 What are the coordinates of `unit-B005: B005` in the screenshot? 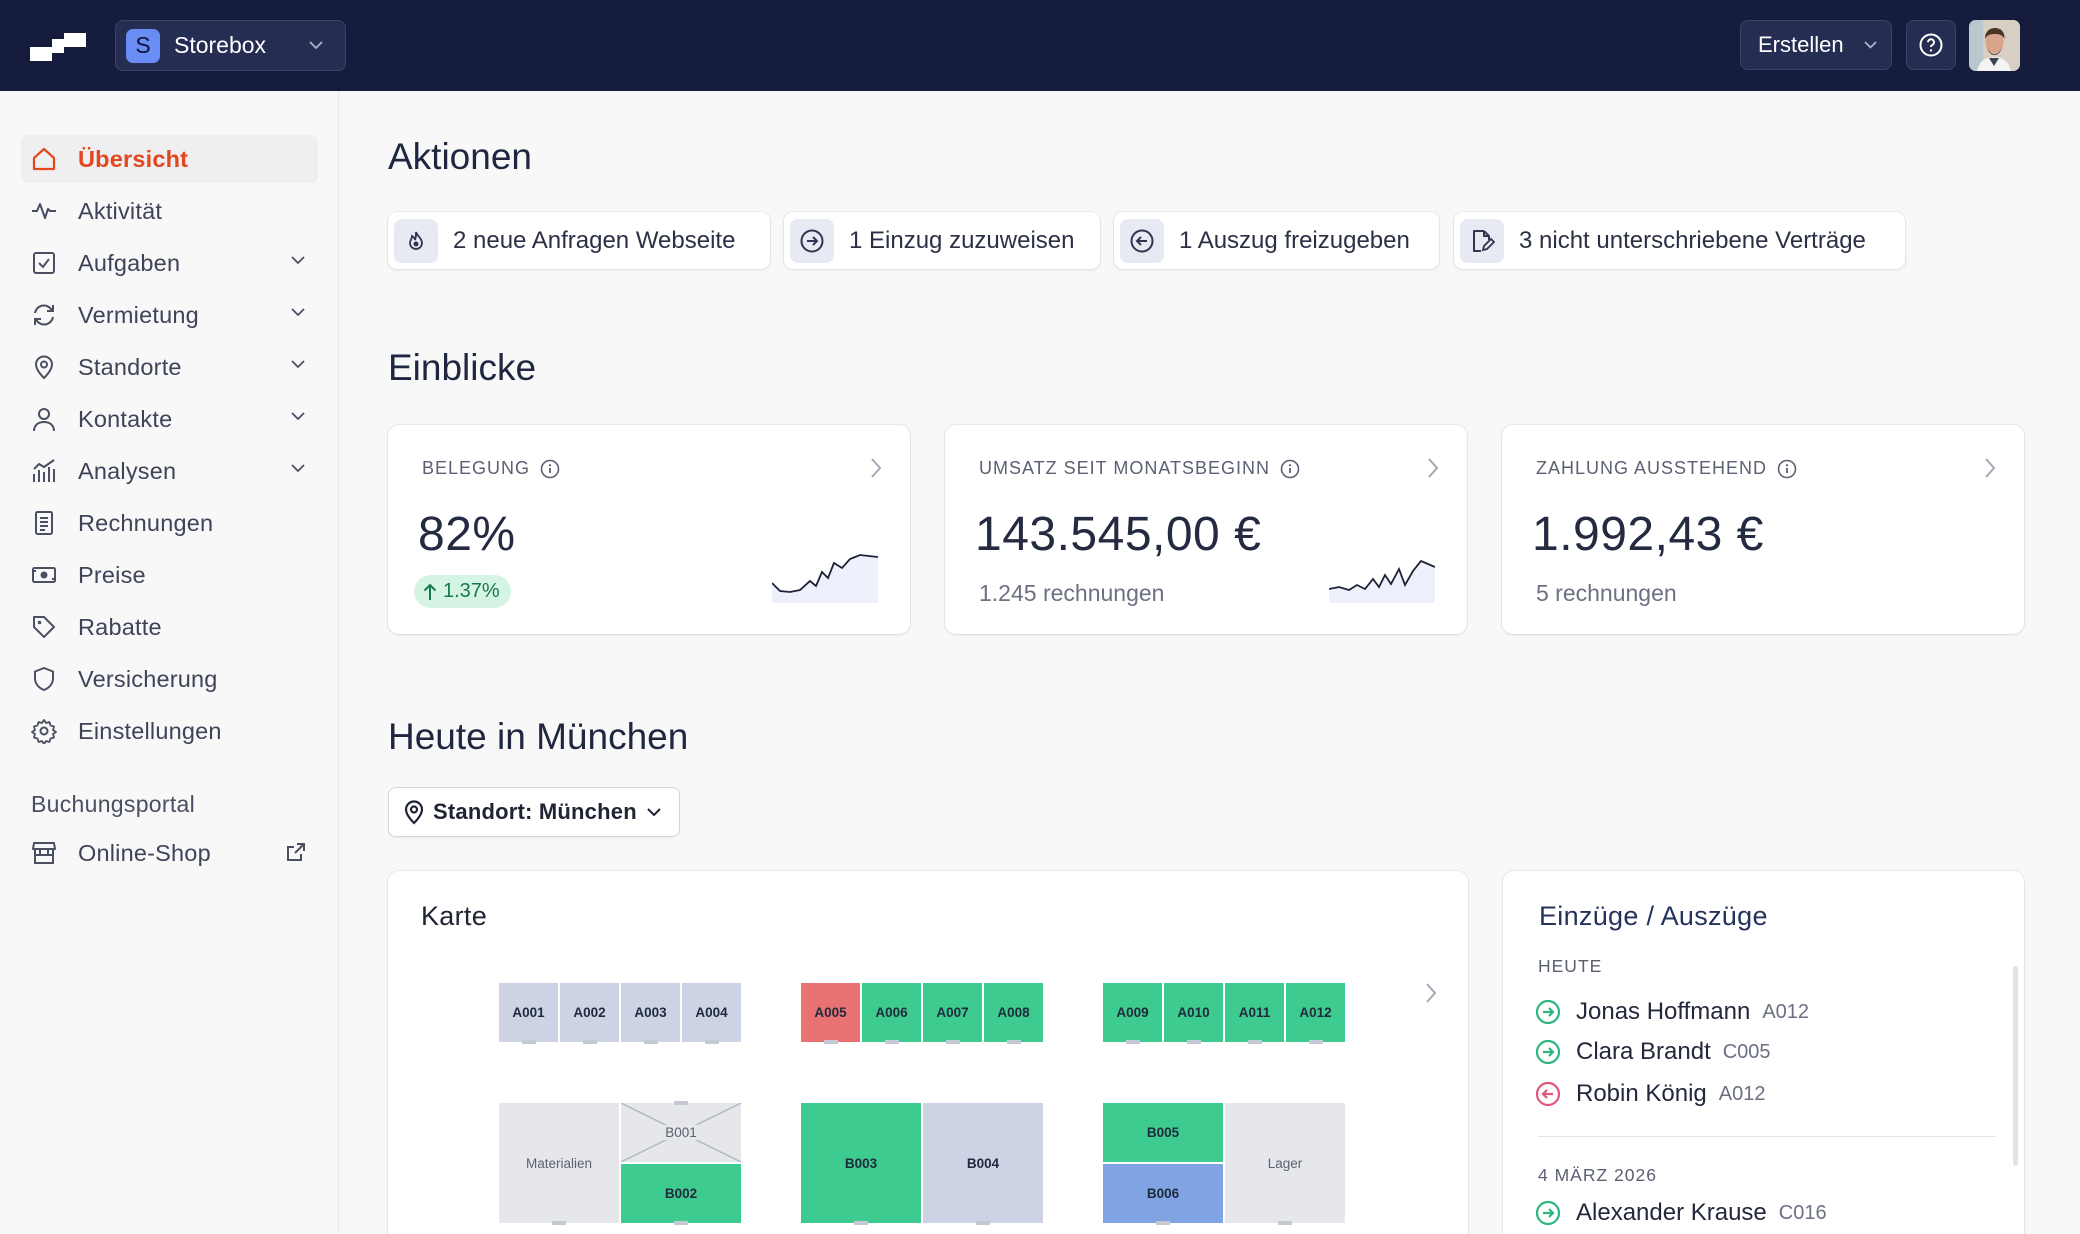 It's located at (1163, 1132).